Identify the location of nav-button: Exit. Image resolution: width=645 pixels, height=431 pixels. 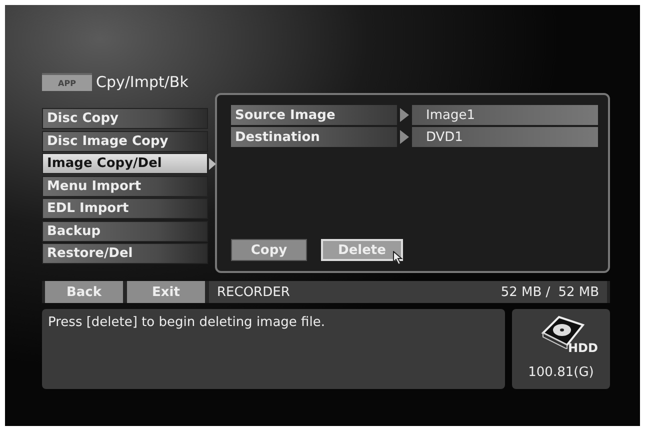
(166, 292).